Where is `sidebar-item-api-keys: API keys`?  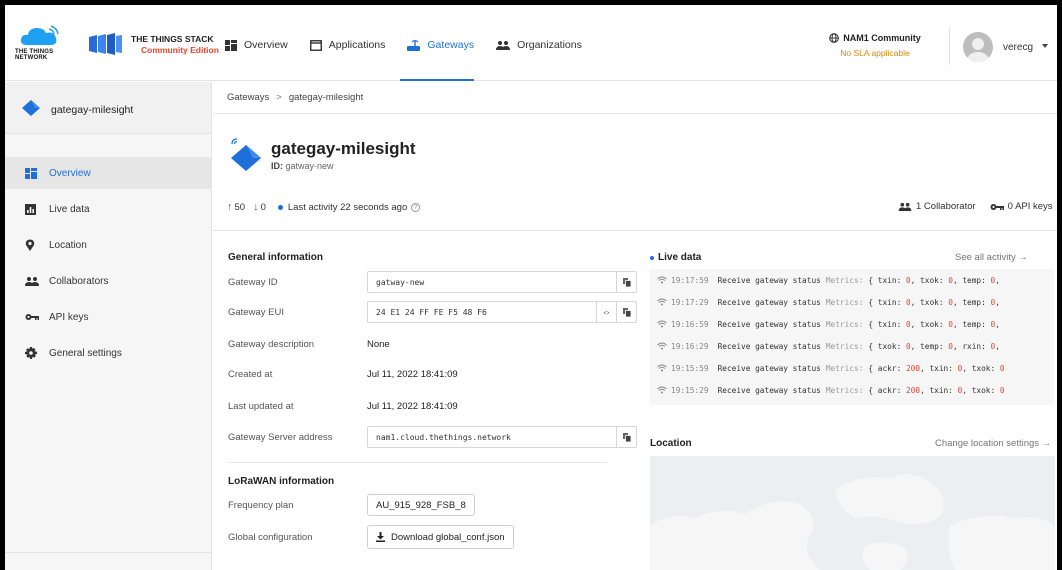 sidebar-item-api-keys: API keys is located at coordinates (108, 317).